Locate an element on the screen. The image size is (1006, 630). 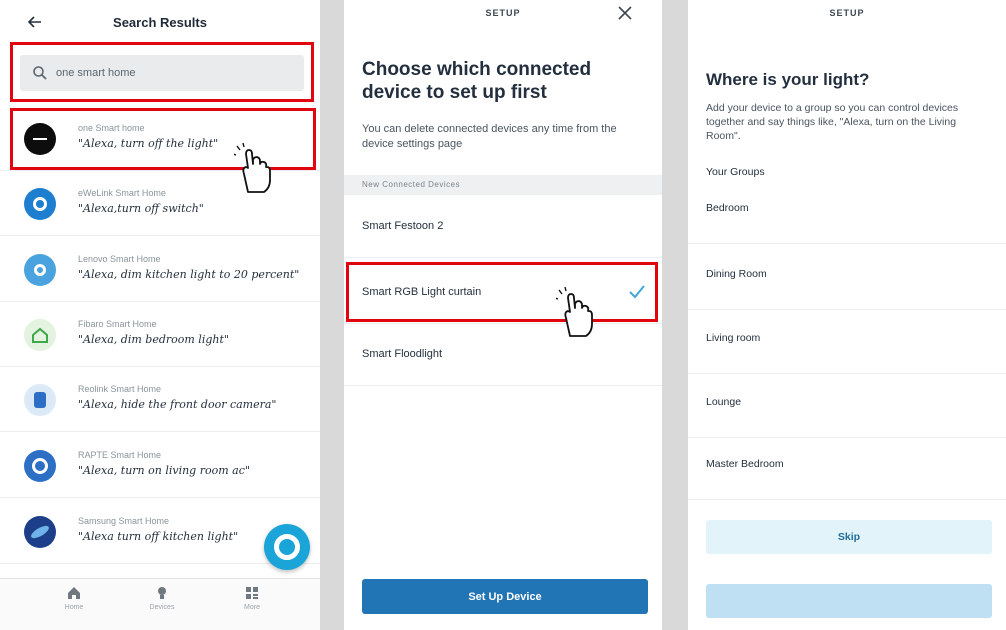
group-name: Living room is located at coordinates (733, 338).